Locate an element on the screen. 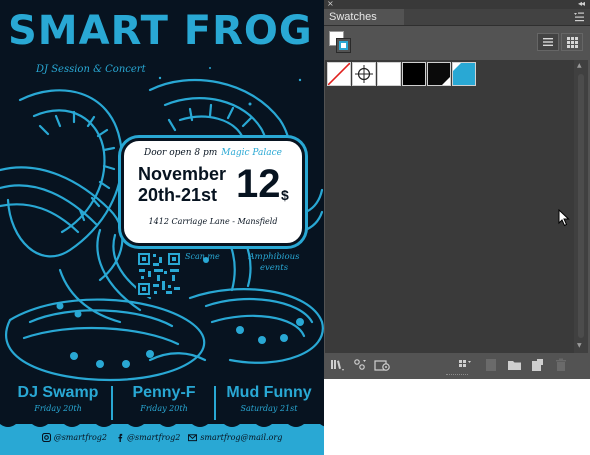  swatch-black is located at coordinates (414, 74).